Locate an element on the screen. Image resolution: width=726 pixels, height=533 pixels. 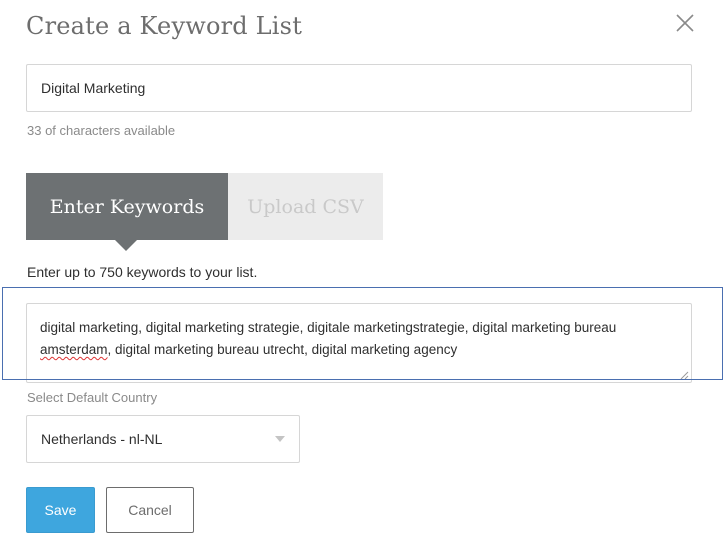
country-select: Netherlands - nl-NL is located at coordinates (163, 439).